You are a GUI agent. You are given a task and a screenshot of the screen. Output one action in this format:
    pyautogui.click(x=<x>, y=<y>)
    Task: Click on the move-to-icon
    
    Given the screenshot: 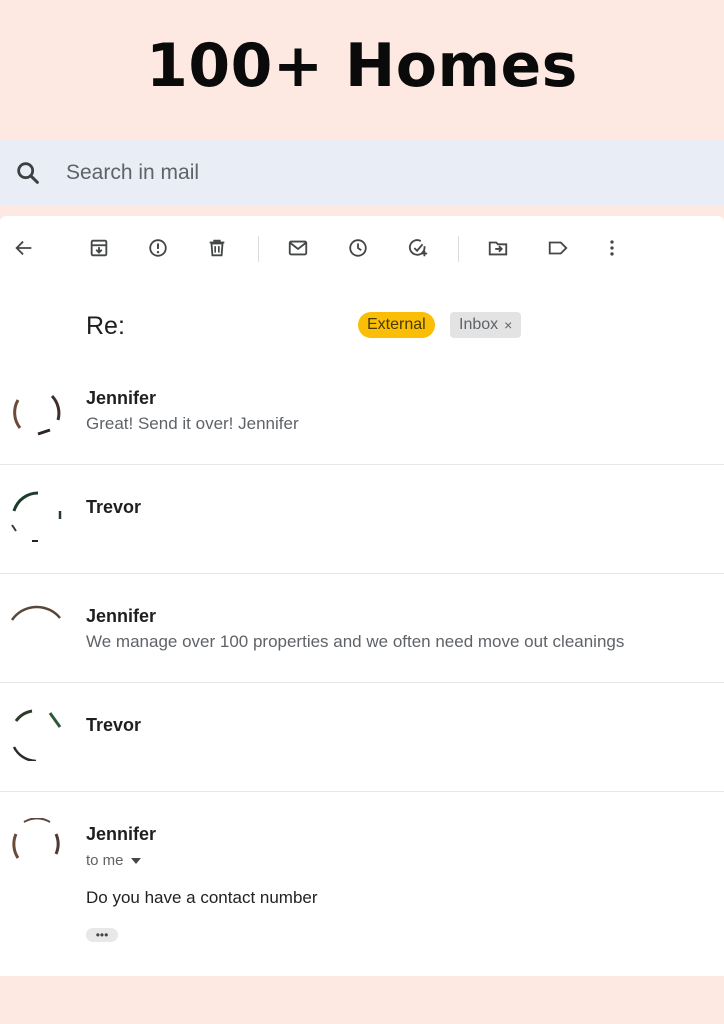 What is the action you would take?
    pyautogui.click(x=498, y=248)
    